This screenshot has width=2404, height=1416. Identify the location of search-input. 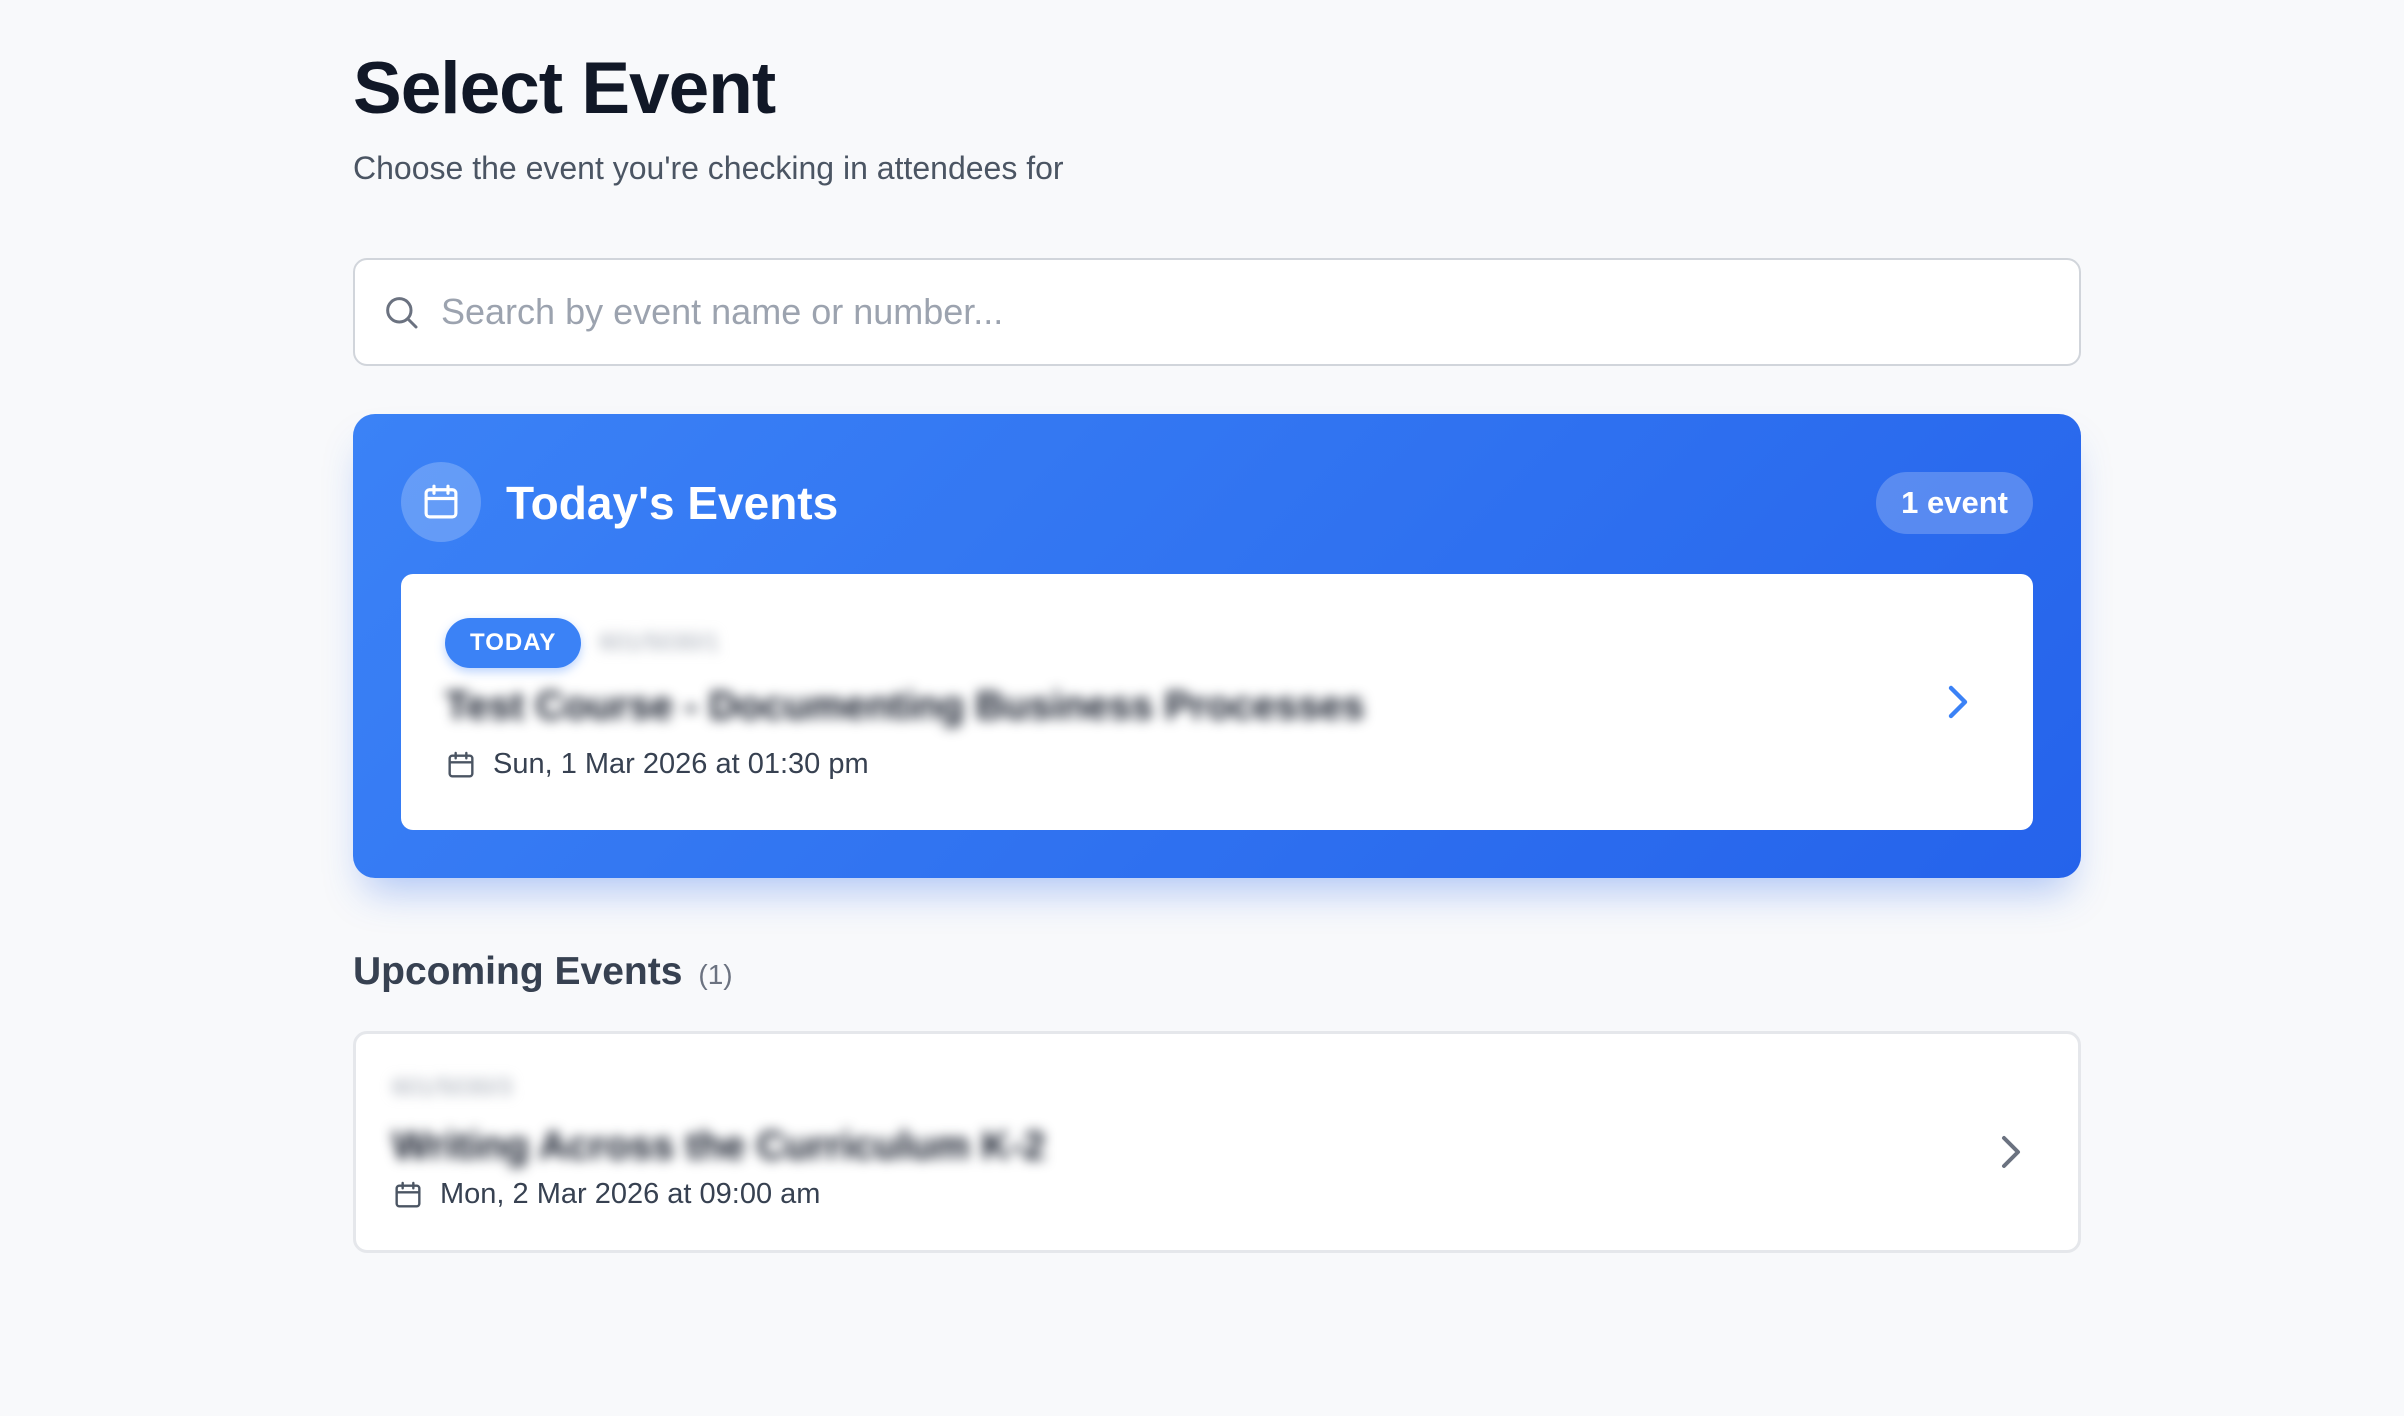
(1191, 312).